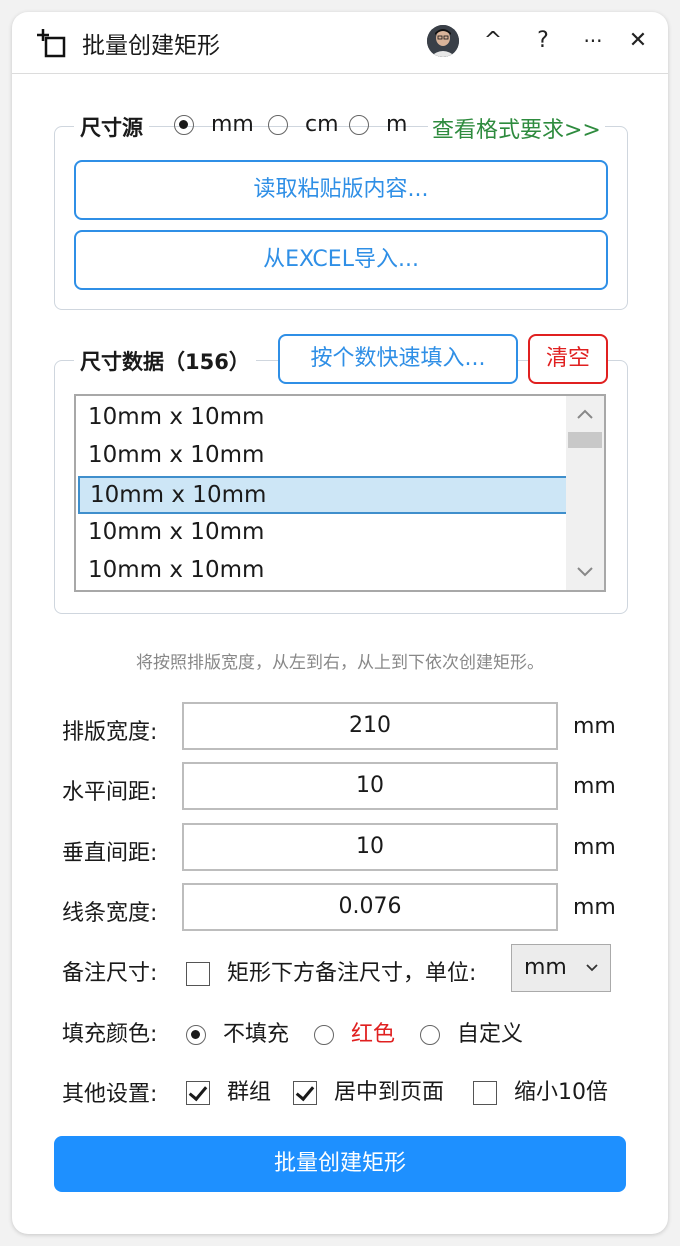 The width and height of the screenshot is (680, 1246). What do you see at coordinates (278, 125) in the screenshot?
I see `radio-cm` at bounding box center [278, 125].